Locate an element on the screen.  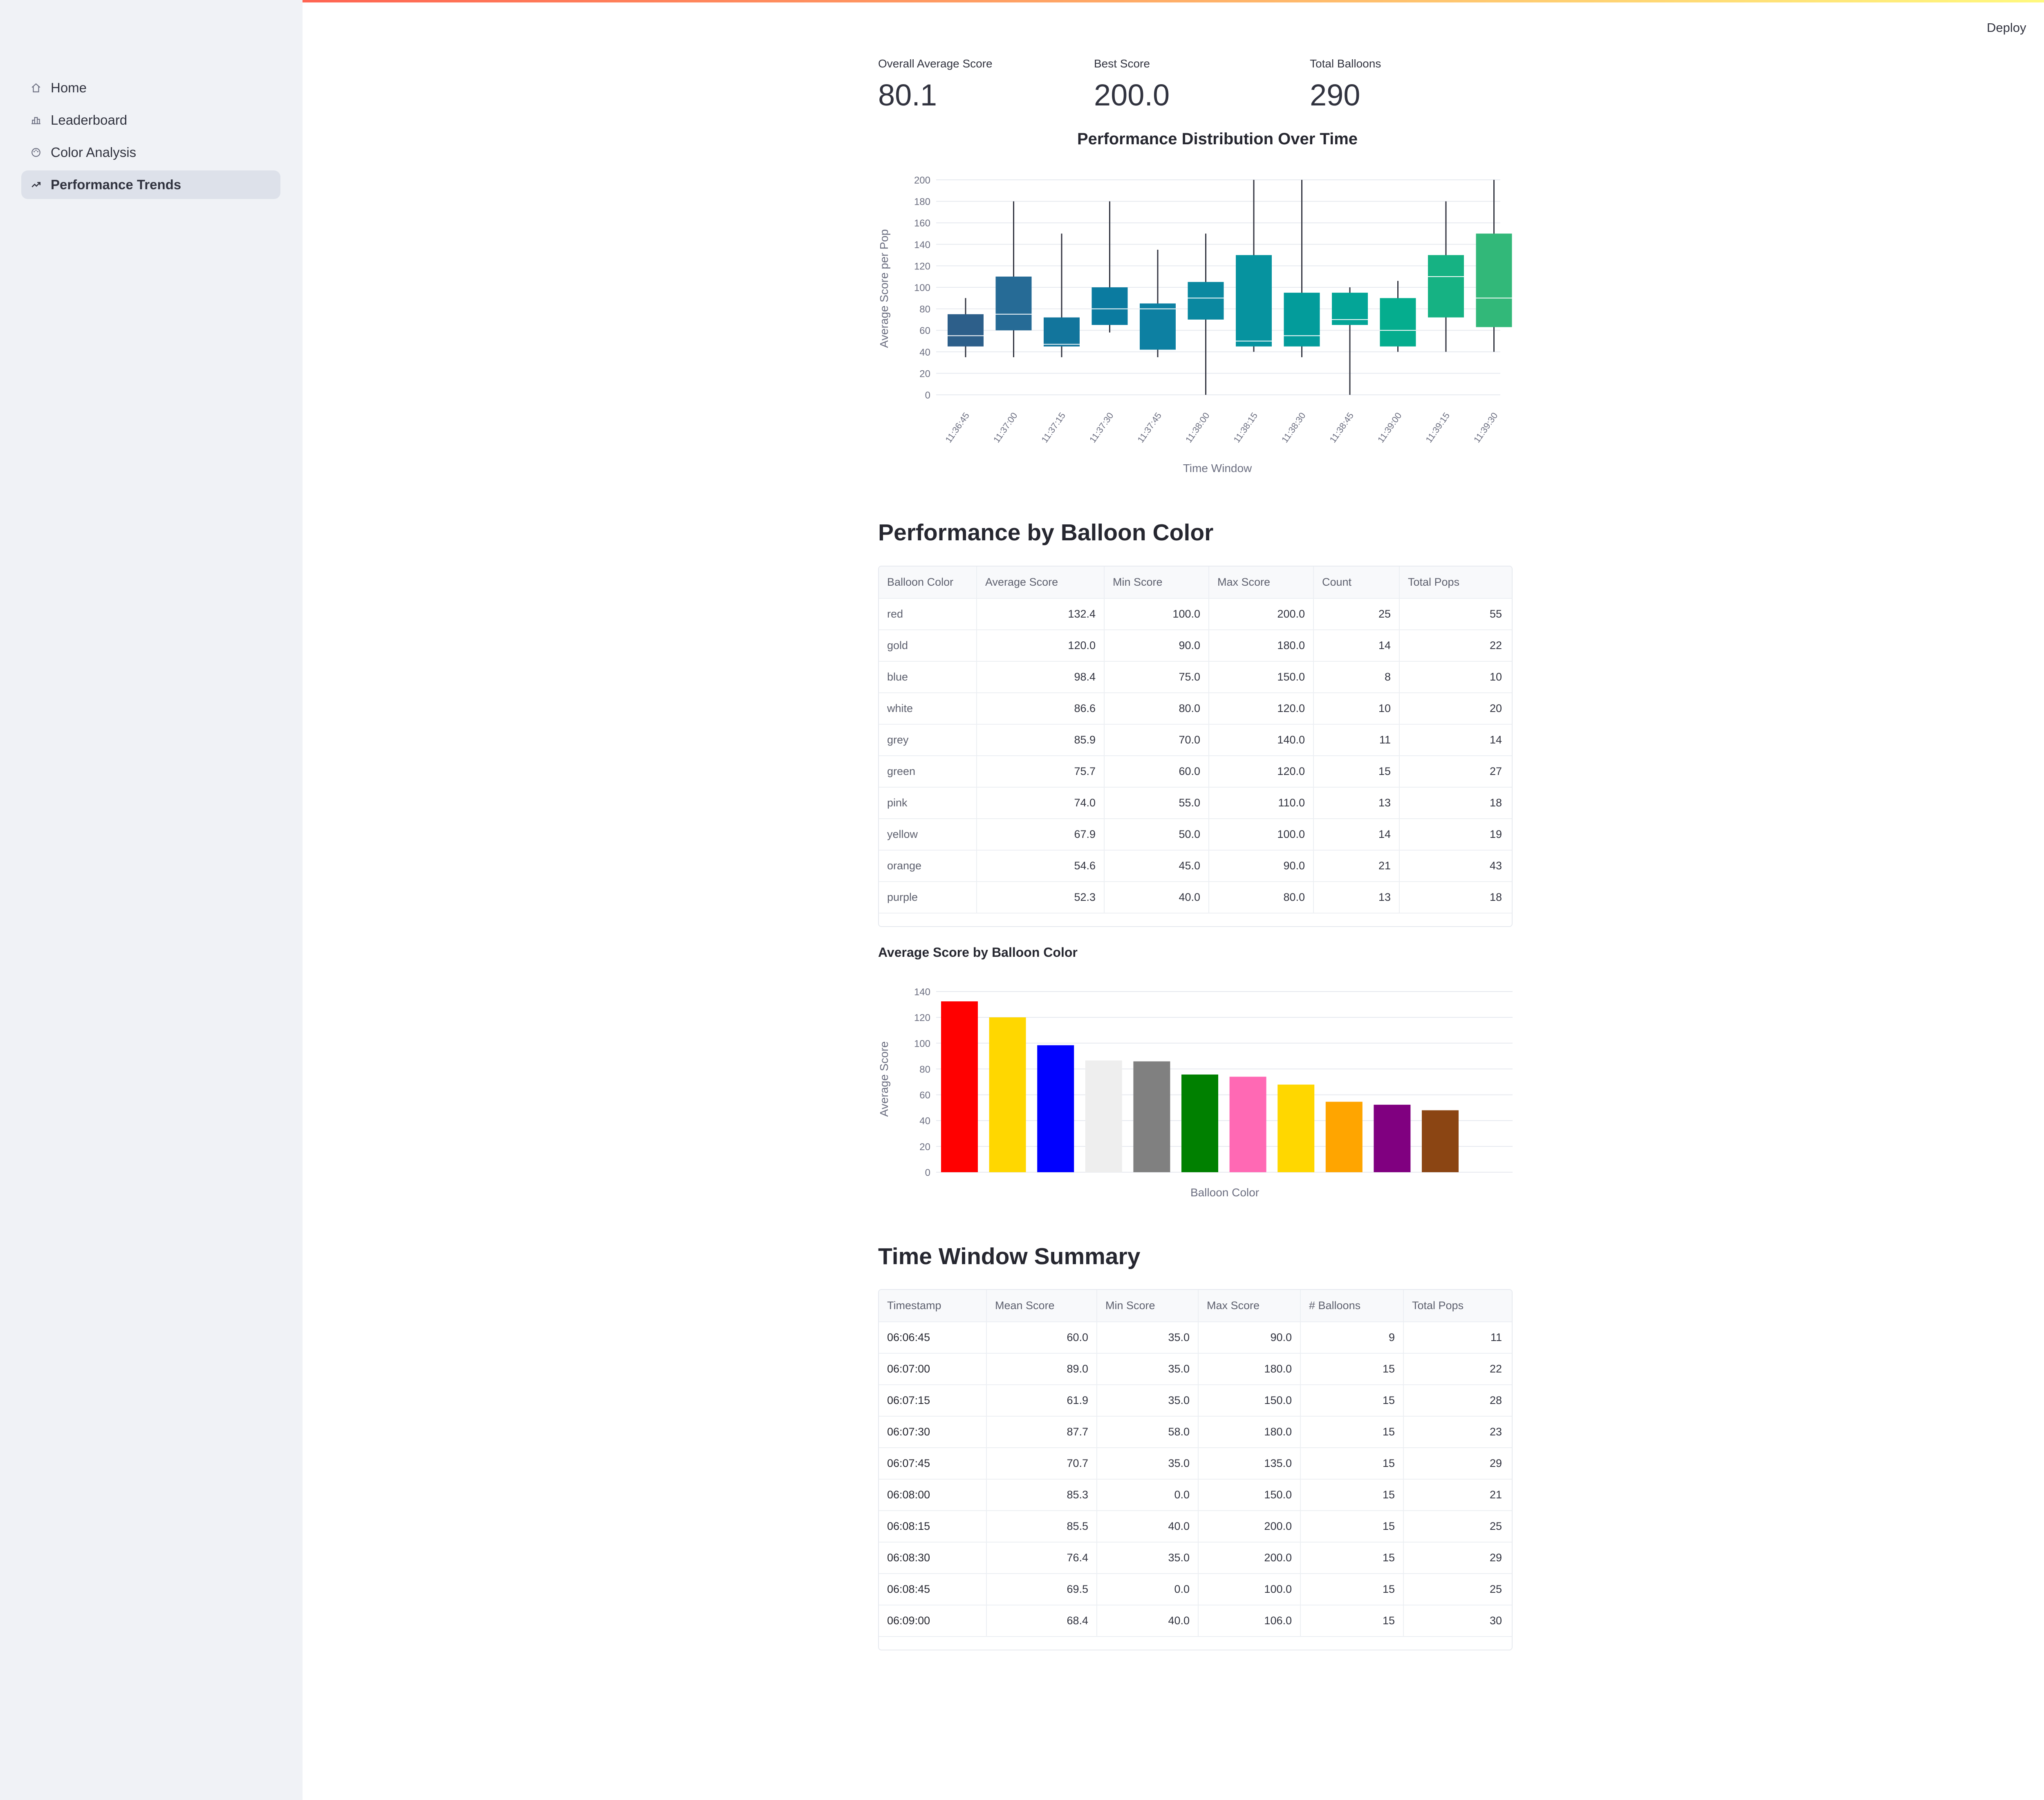
table-cell: 80.0 is located at coordinates (1157, 708).